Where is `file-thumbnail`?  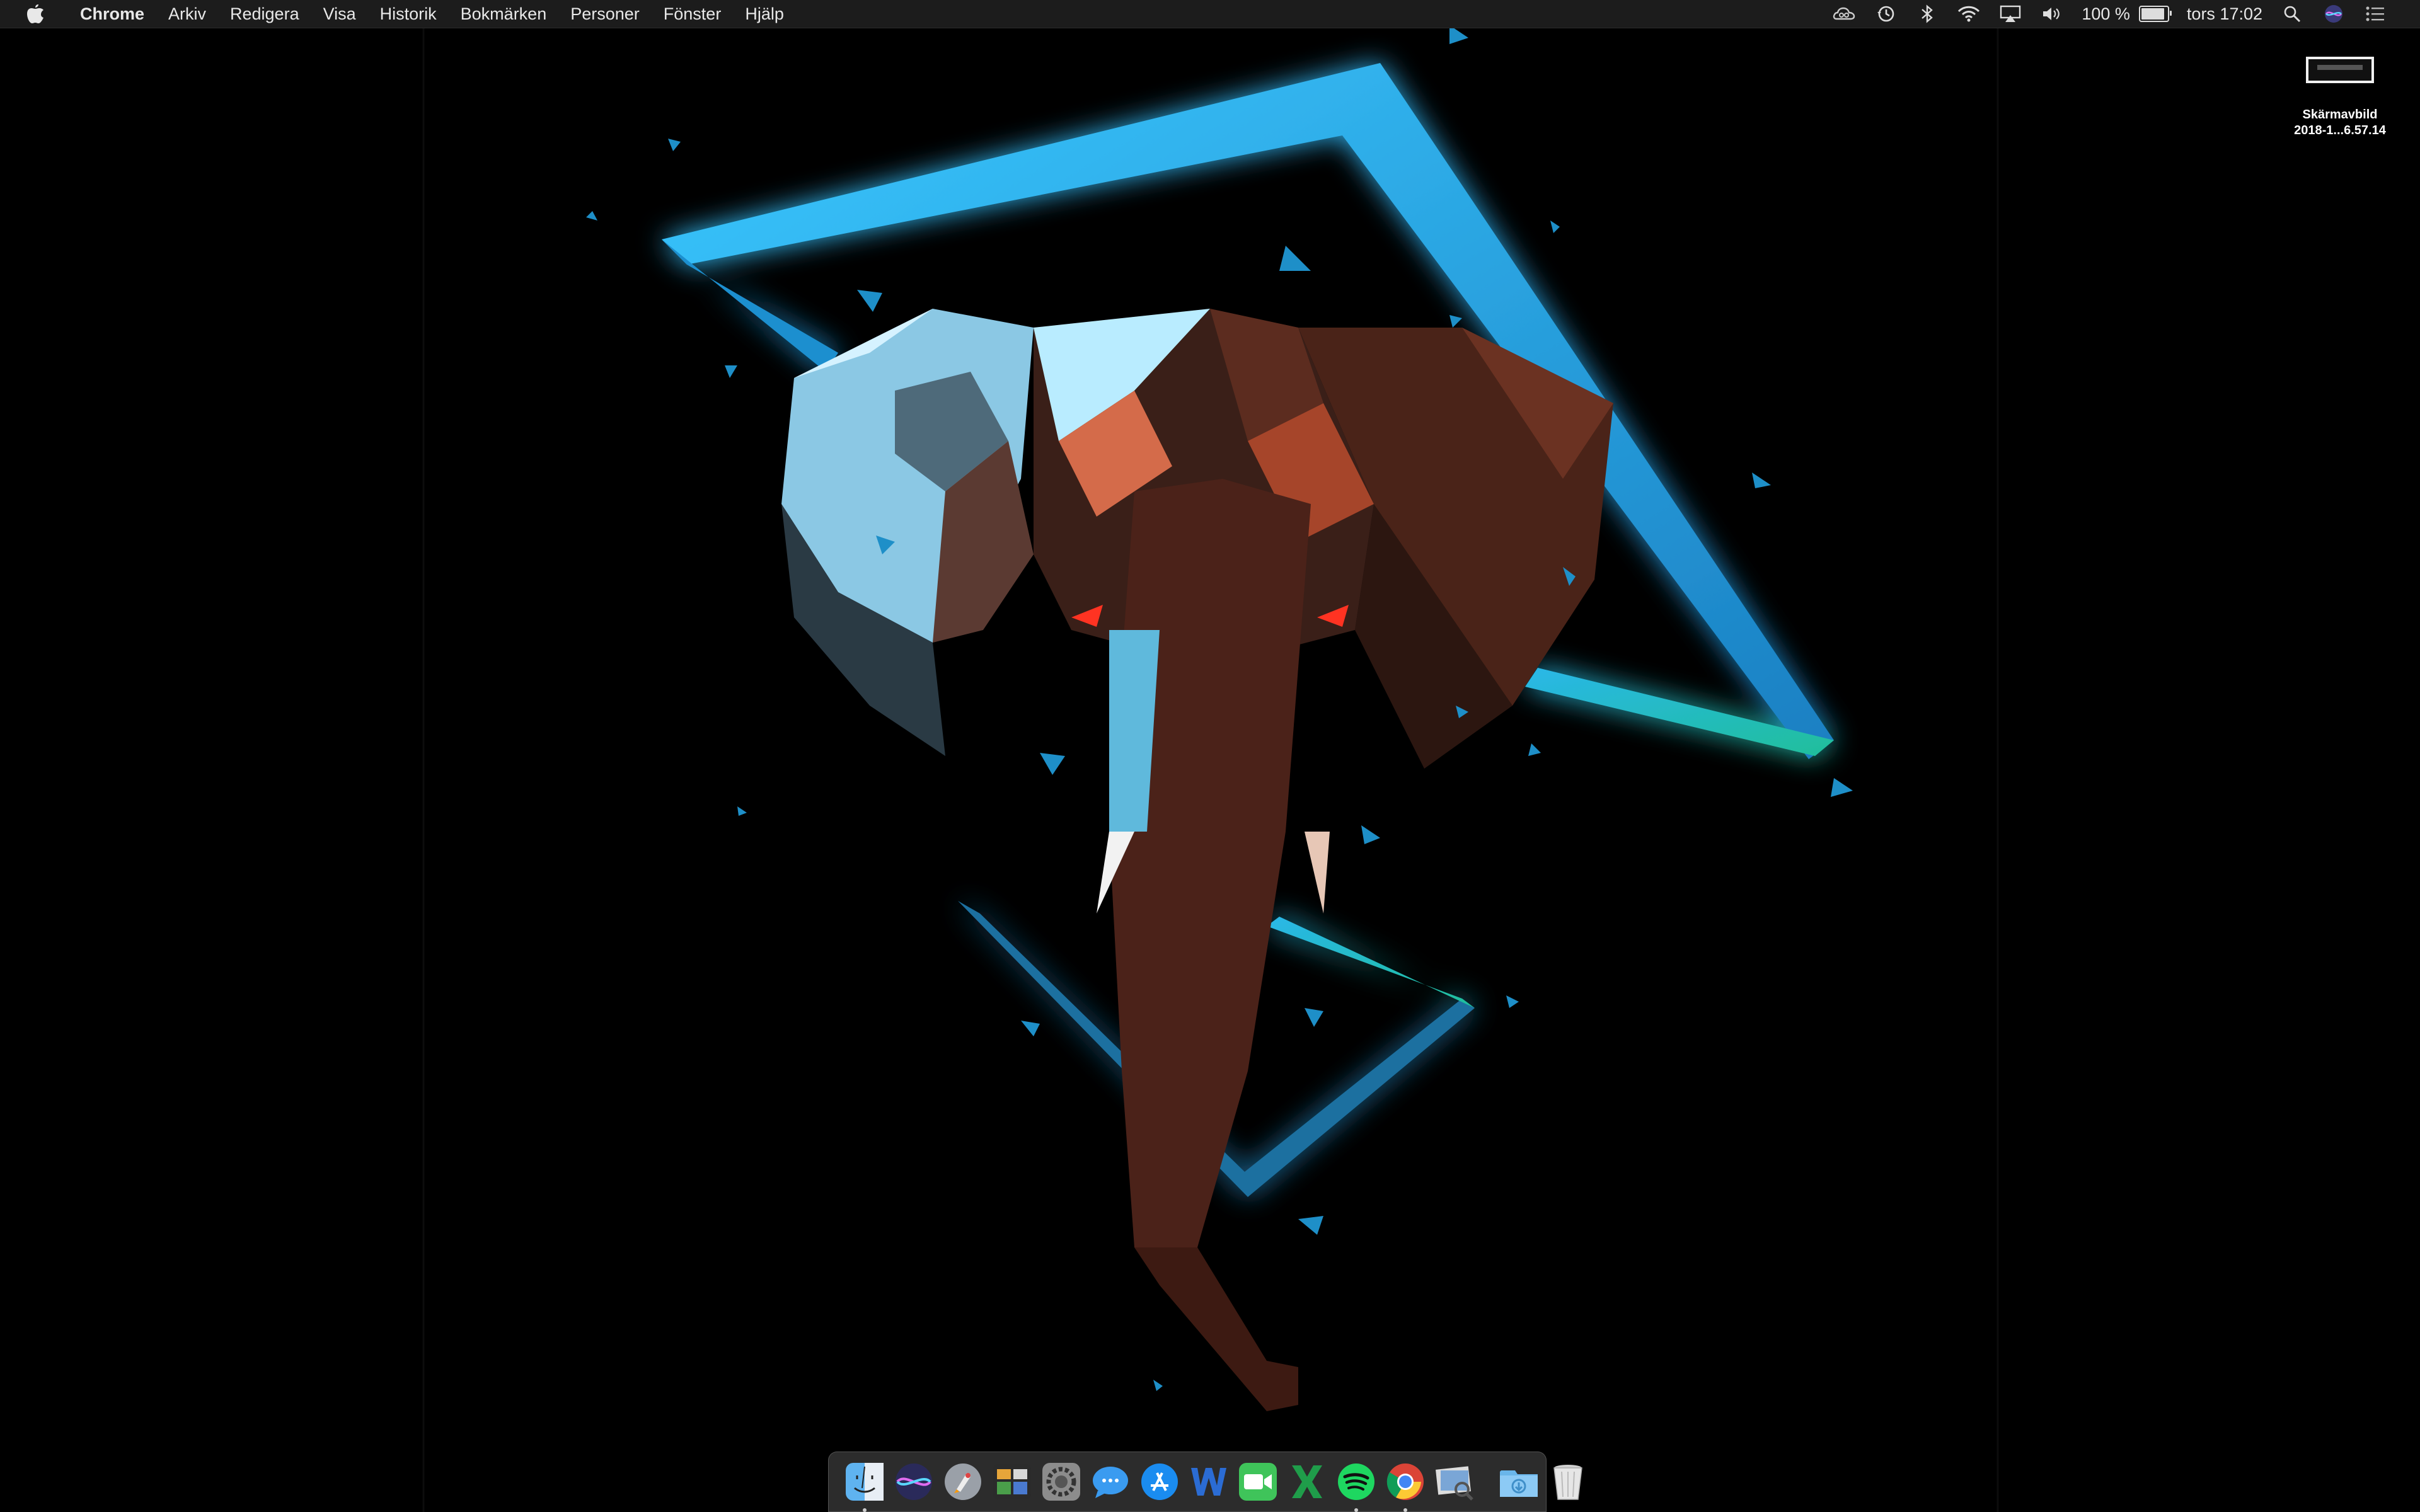 file-thumbnail is located at coordinates (2340, 70).